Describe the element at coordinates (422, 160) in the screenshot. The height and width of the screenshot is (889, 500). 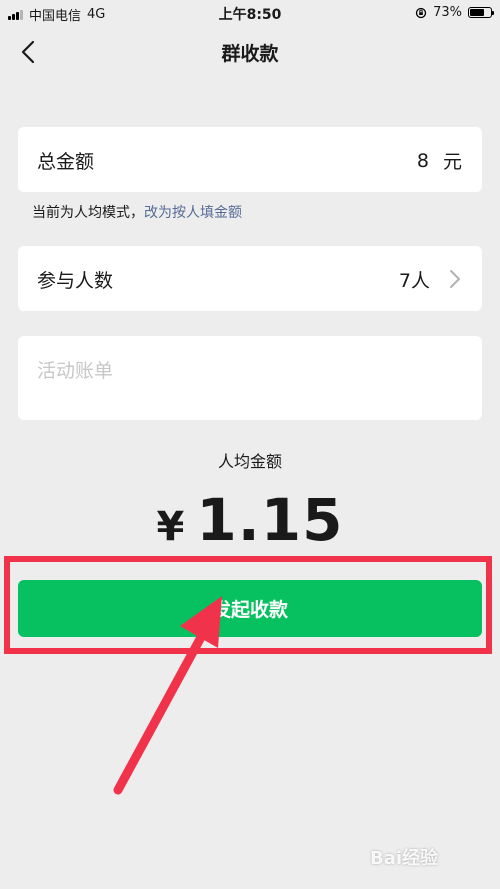
I see `total-amount-number: 8` at that location.